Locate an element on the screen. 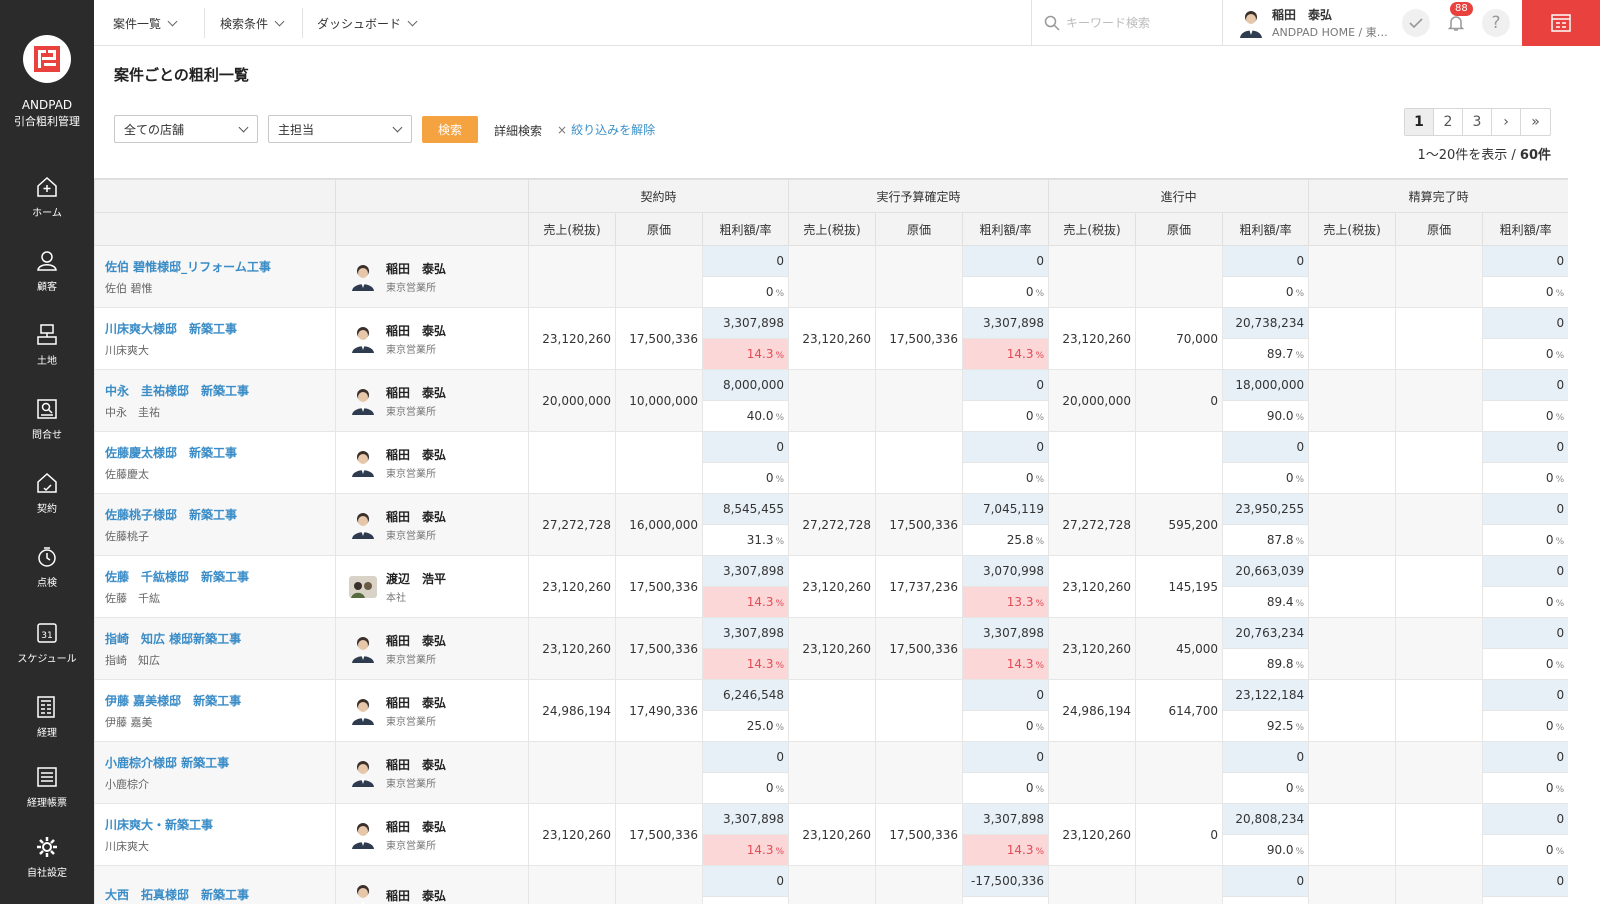 The width and height of the screenshot is (1600, 904). sidebar-item-customer: 顧客 is located at coordinates (47, 284).